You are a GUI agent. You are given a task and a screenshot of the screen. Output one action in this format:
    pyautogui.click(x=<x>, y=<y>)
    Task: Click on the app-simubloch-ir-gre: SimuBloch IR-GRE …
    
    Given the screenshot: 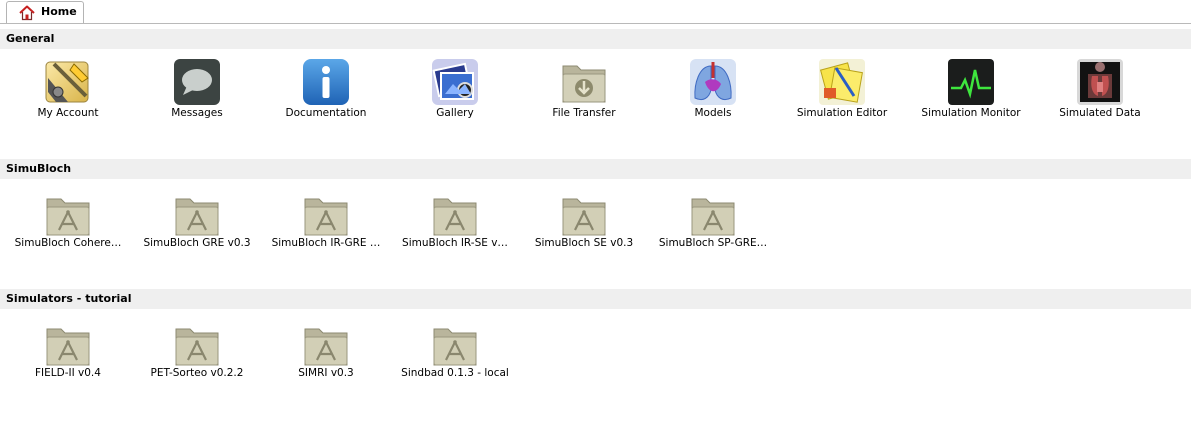 What is the action you would take?
    pyautogui.click(x=326, y=222)
    